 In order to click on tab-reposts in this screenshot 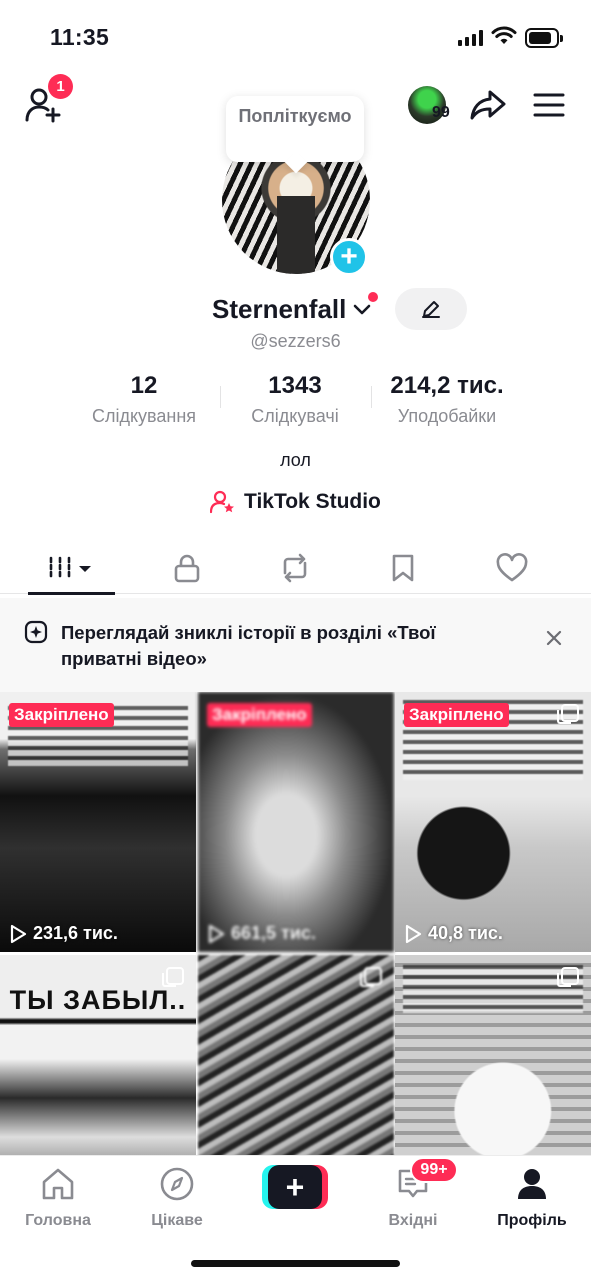, I will do `click(295, 568)`.